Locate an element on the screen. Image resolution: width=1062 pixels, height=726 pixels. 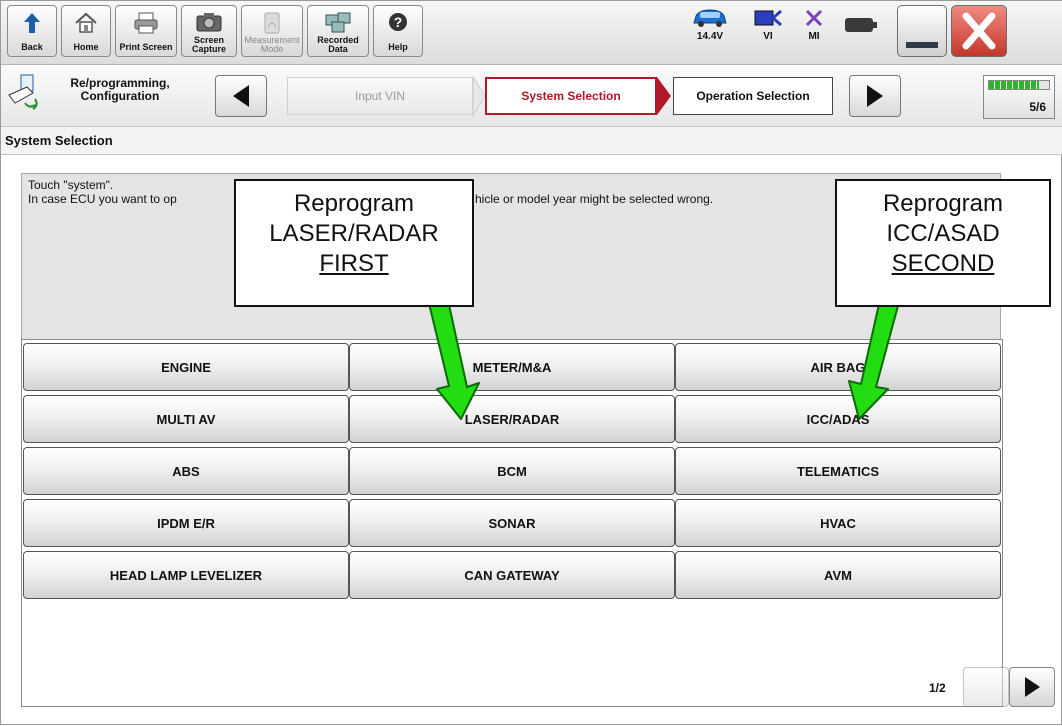
recorded-data-label: Recorded Data is located at coordinates (338, 44).